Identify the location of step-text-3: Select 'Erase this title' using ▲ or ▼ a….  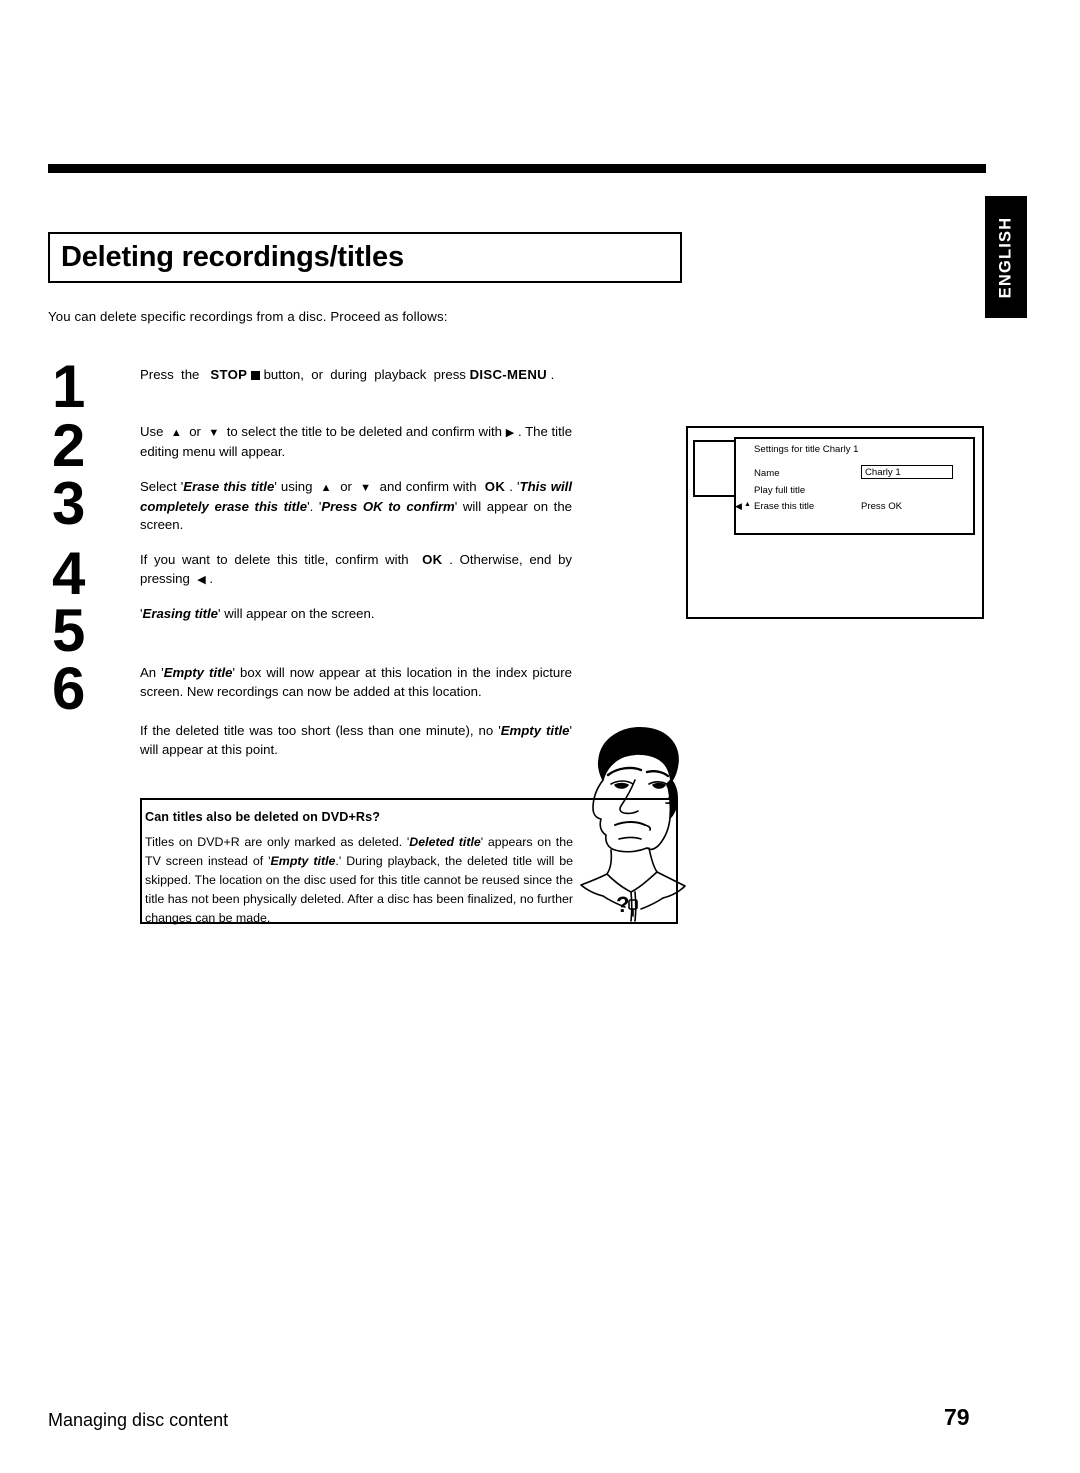
(356, 505).